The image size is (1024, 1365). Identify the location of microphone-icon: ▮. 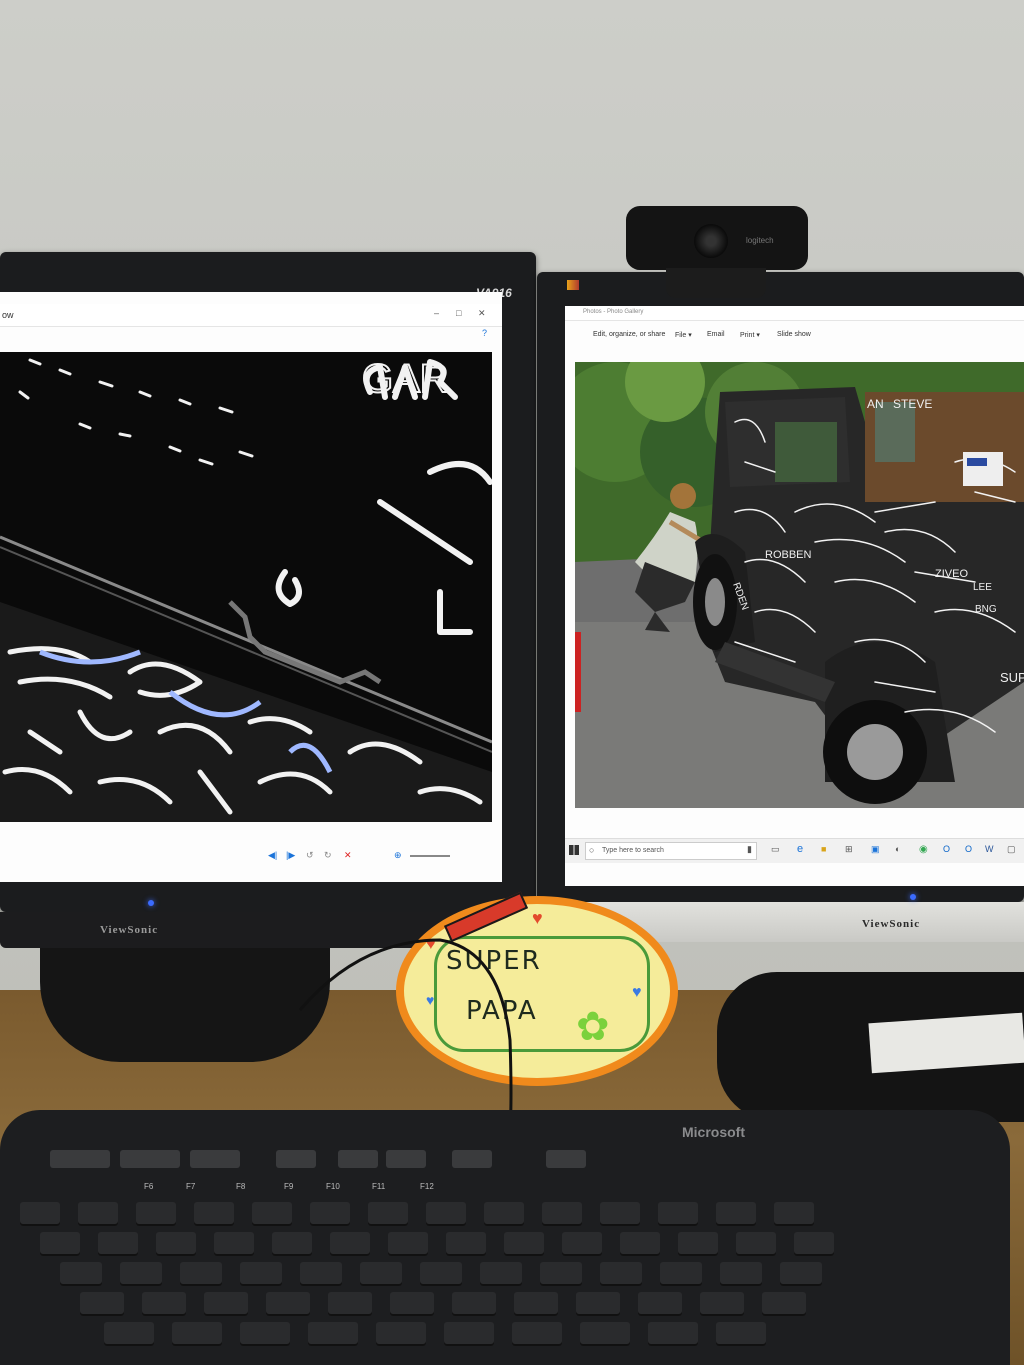
(749, 849).